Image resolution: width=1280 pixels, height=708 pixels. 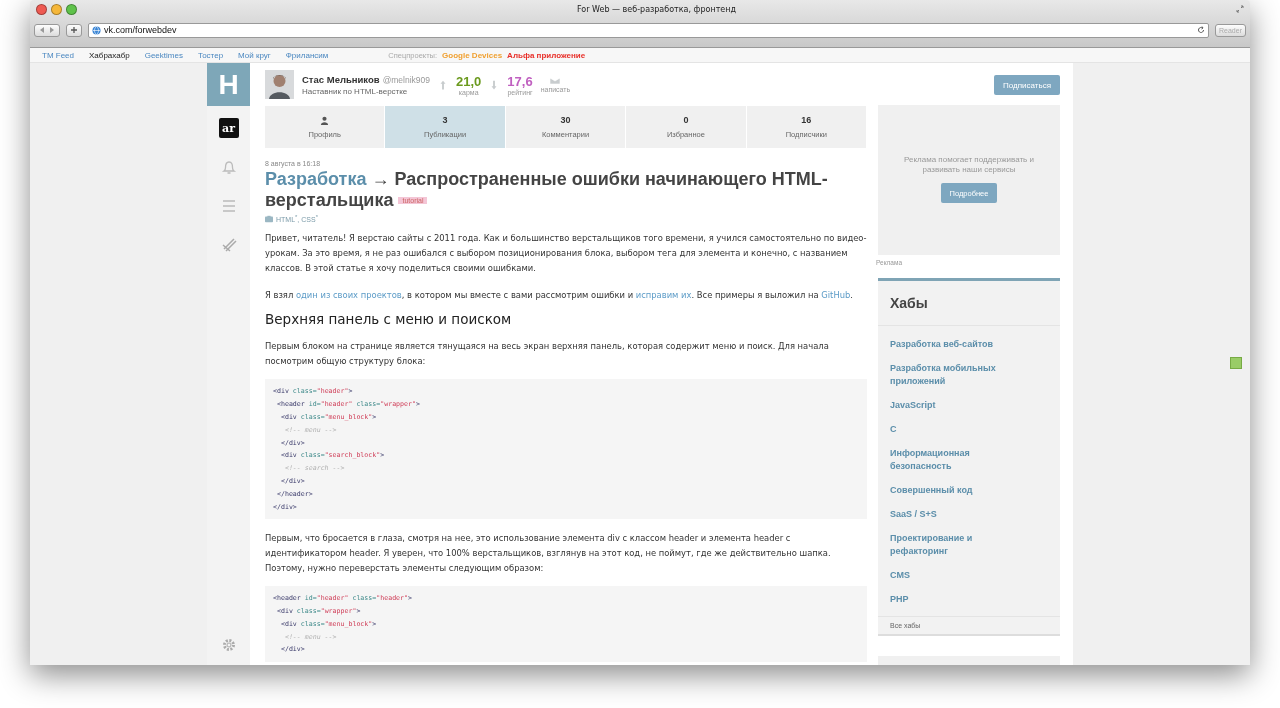 What do you see at coordinates (955, 344) in the screenshot?
I see `hub-link: Разработка веб-сайтов` at bounding box center [955, 344].